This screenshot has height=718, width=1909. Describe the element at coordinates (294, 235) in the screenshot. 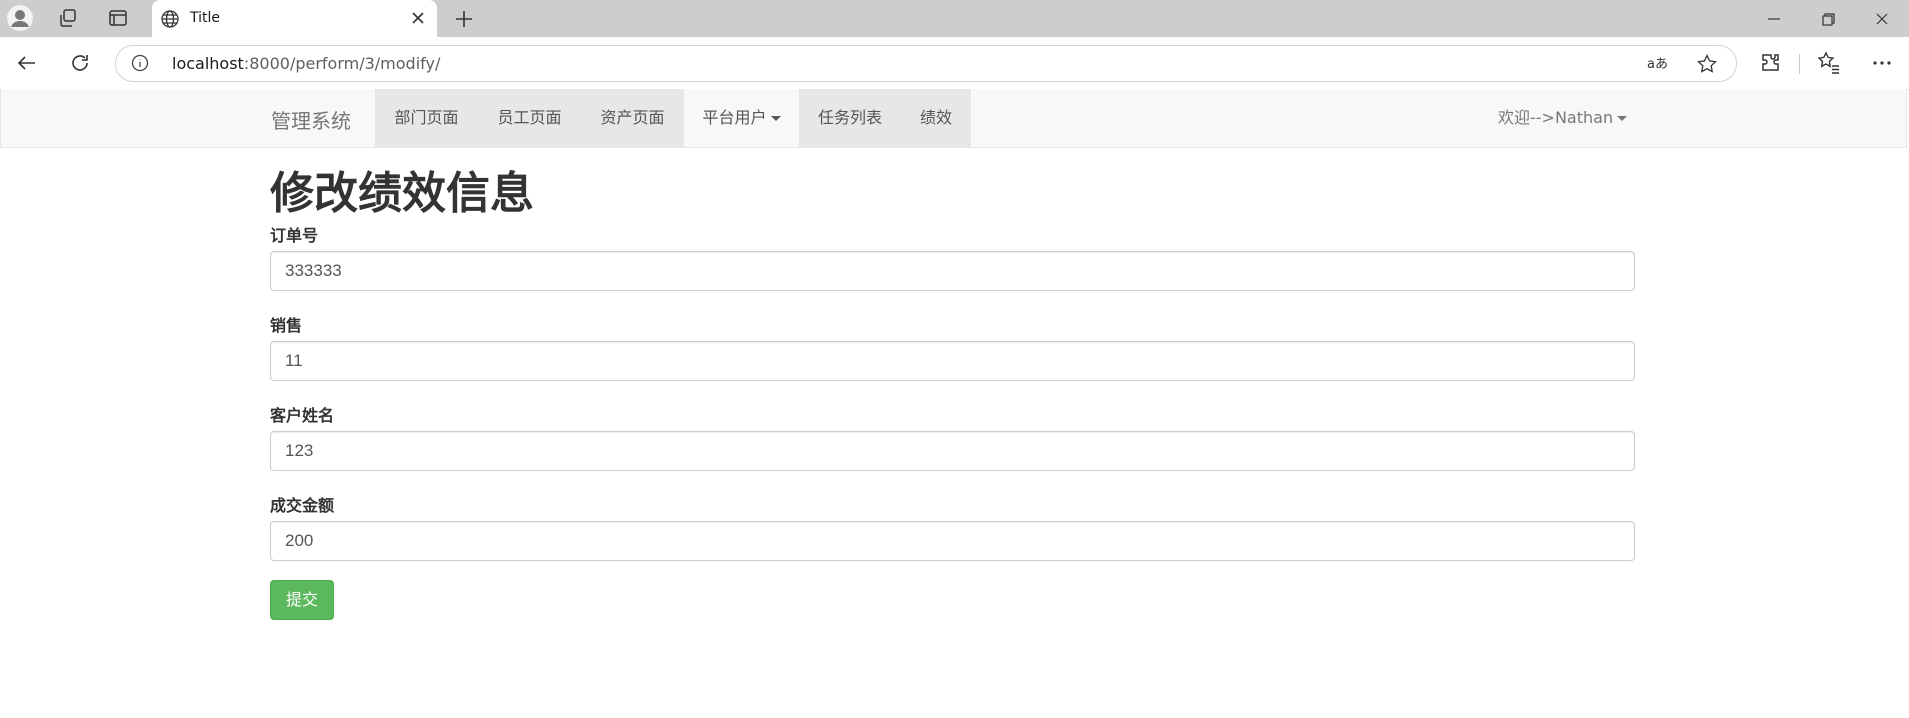

I see `order-number-label: 订单号` at that location.